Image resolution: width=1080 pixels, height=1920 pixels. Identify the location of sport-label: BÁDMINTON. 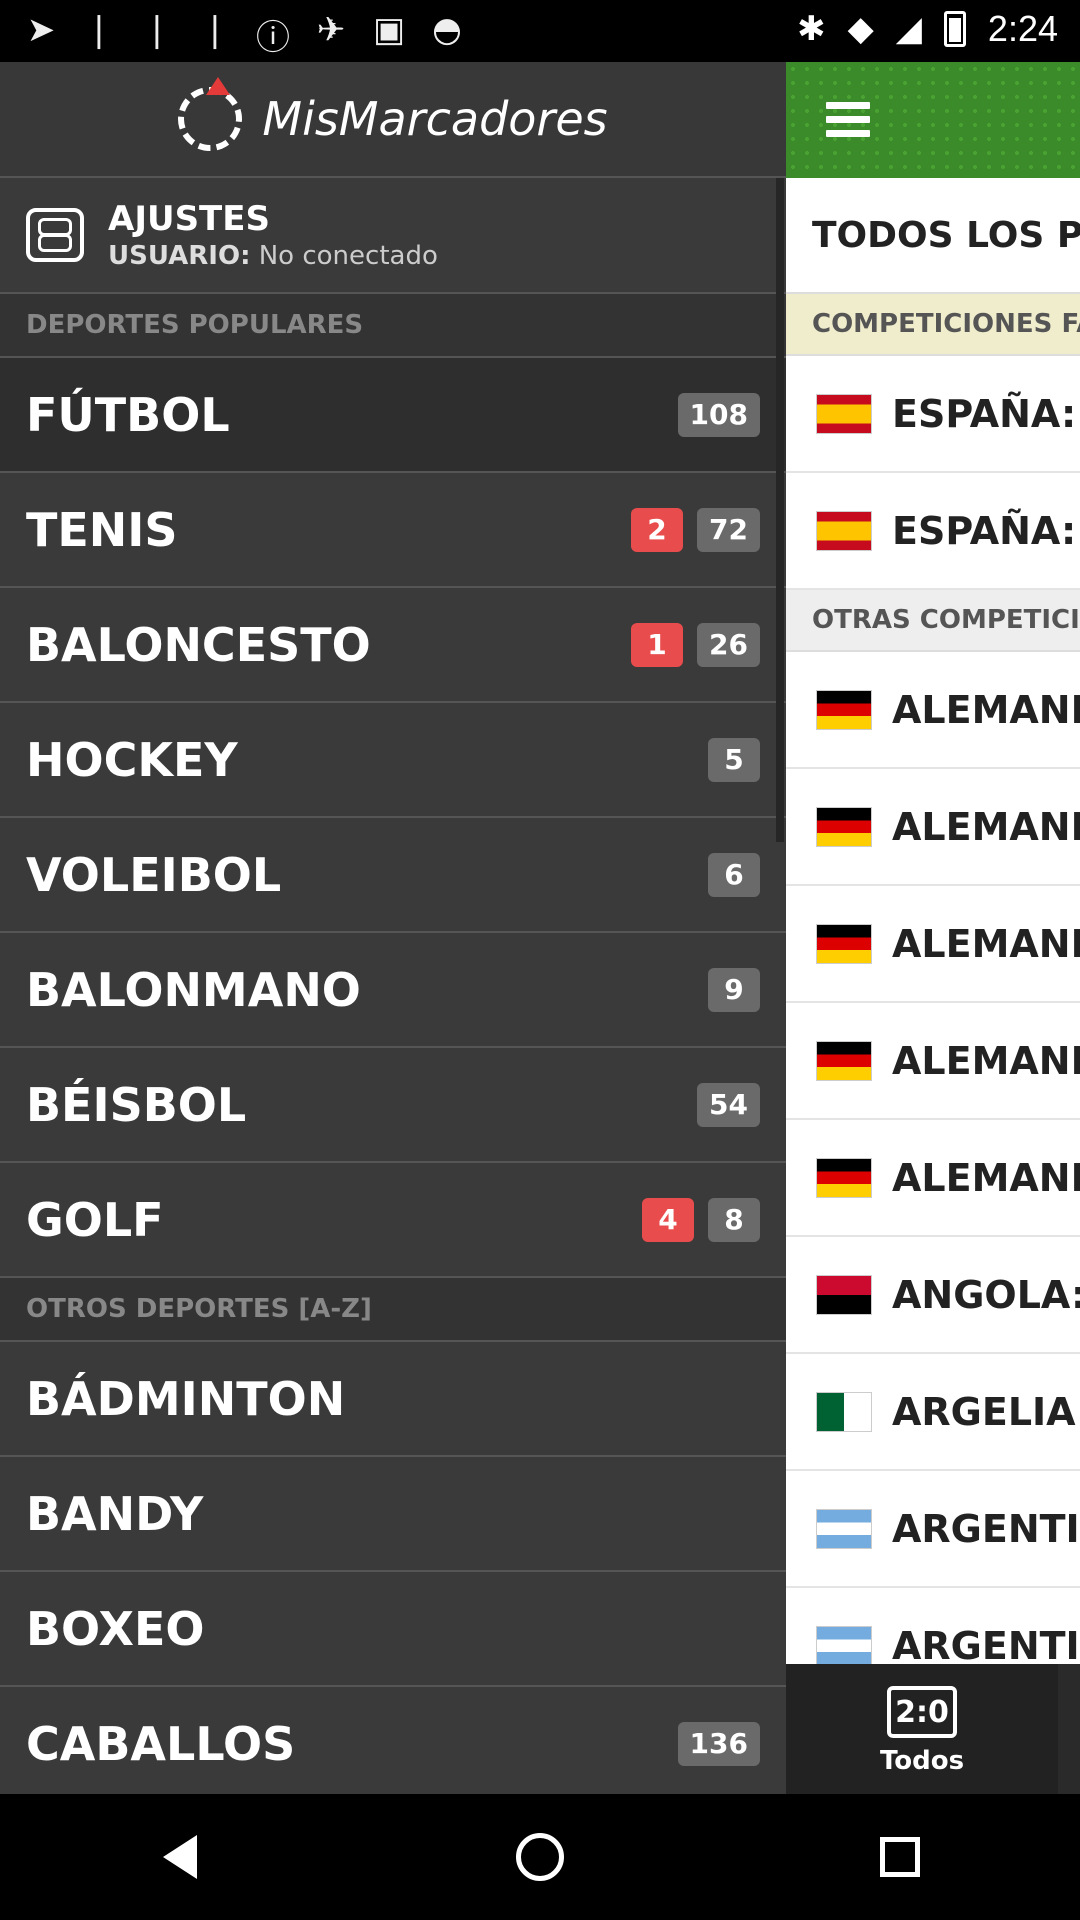
(186, 1398).